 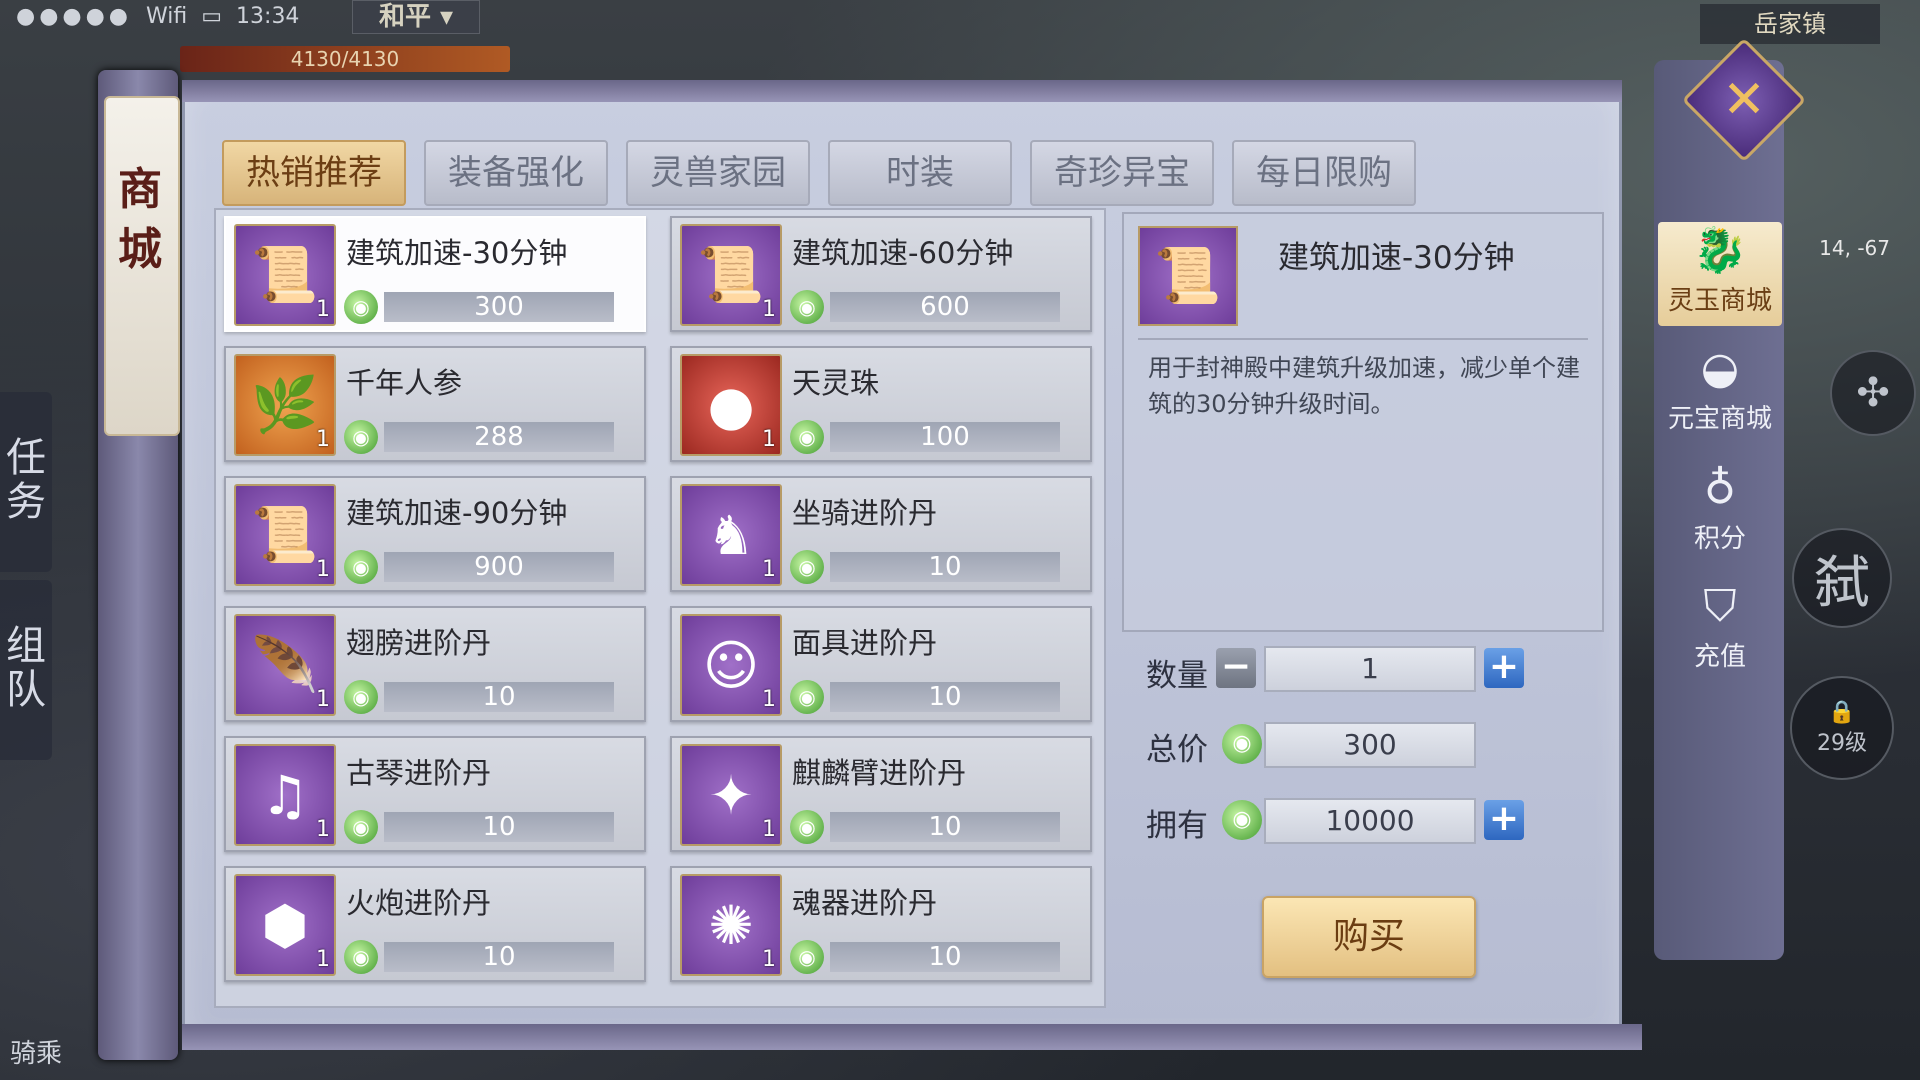 What do you see at coordinates (1842, 743) in the screenshot?
I see `lock-level-label: 29级` at bounding box center [1842, 743].